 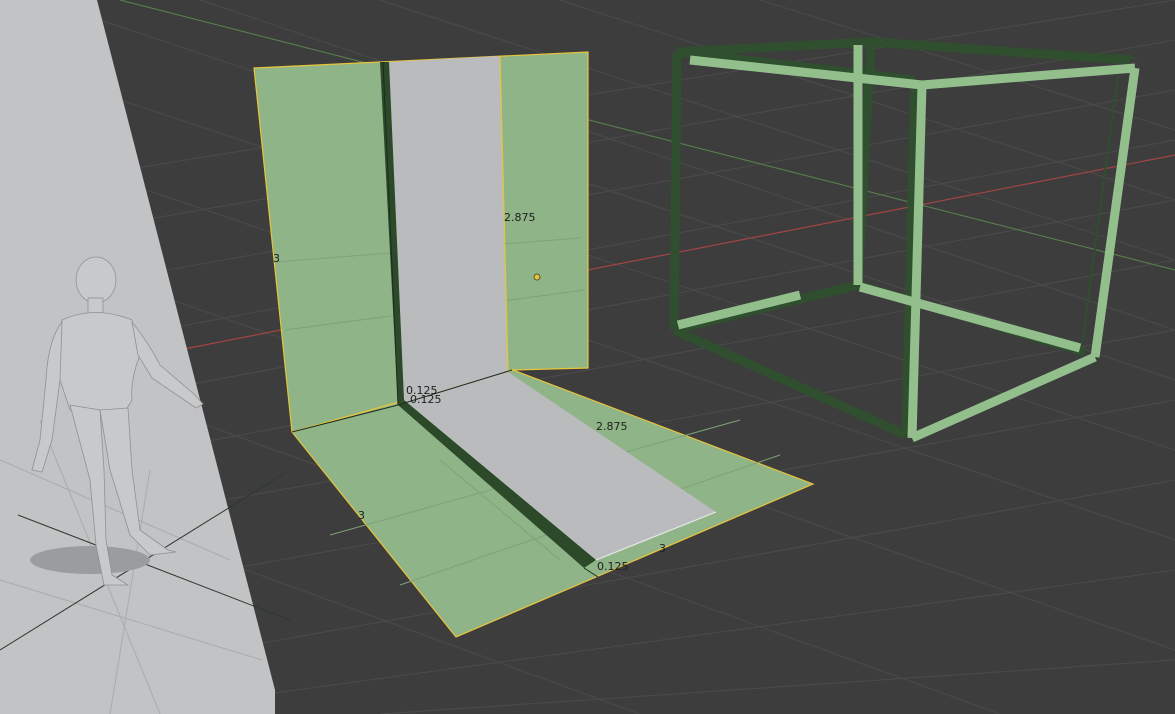 I want to click on figure-head, so click(x=96, y=280).